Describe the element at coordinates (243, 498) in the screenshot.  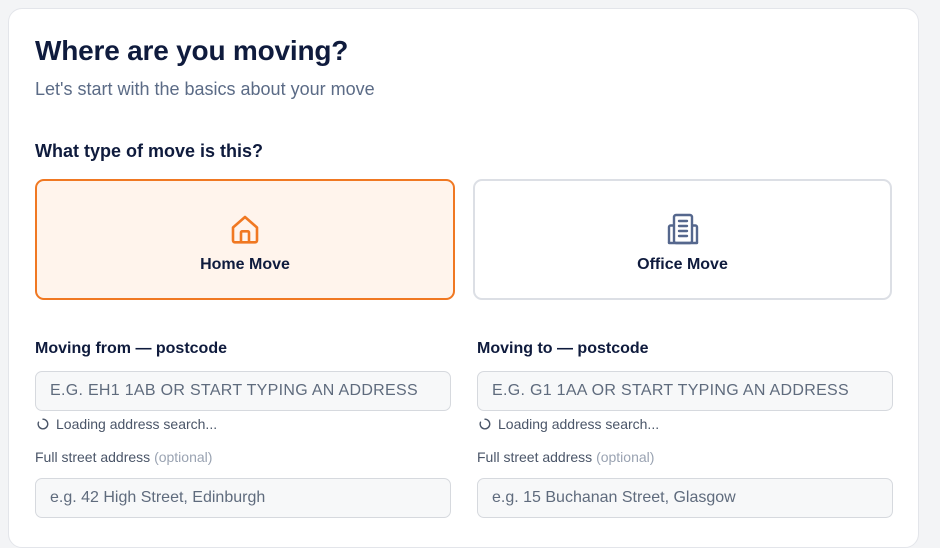
I see `moving-from-street-input` at that location.